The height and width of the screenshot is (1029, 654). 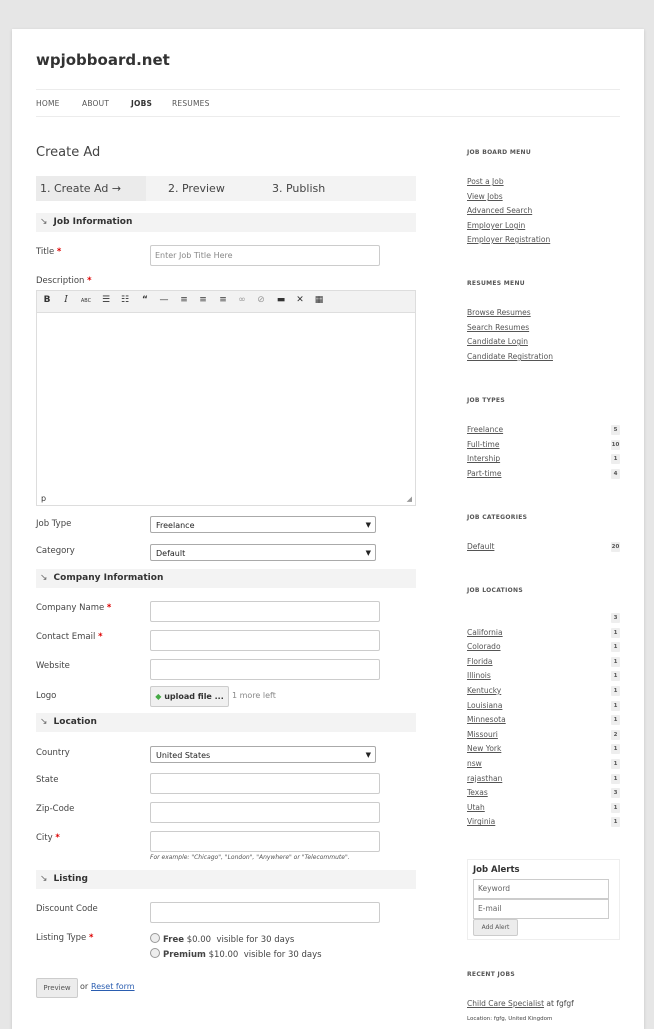 What do you see at coordinates (482, 734) in the screenshot?
I see `job-location-link: Missouri` at bounding box center [482, 734].